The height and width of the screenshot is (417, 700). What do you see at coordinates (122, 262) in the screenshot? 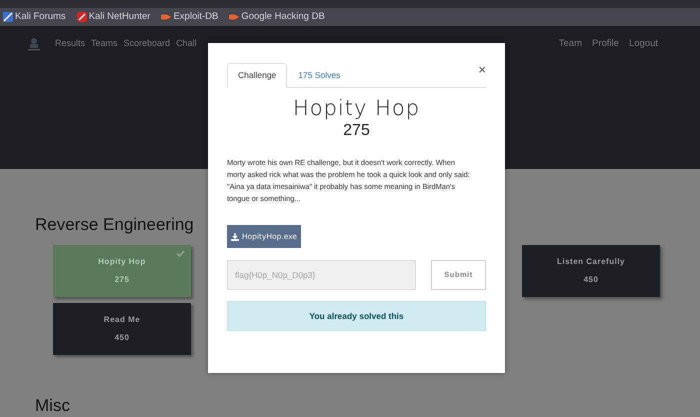
I see `challenge-name: Hopity Hop` at bounding box center [122, 262].